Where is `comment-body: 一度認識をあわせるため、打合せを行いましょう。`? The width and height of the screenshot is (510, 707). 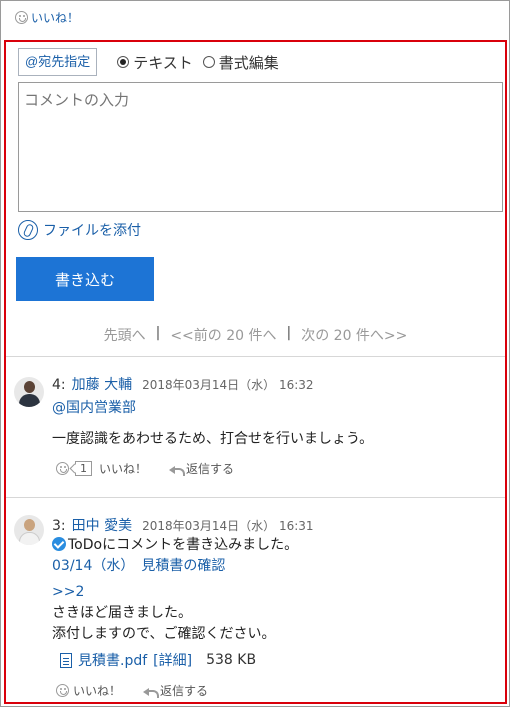 comment-body: 一度認識をあわせるため、打合せを行いましょう。 is located at coordinates (213, 439).